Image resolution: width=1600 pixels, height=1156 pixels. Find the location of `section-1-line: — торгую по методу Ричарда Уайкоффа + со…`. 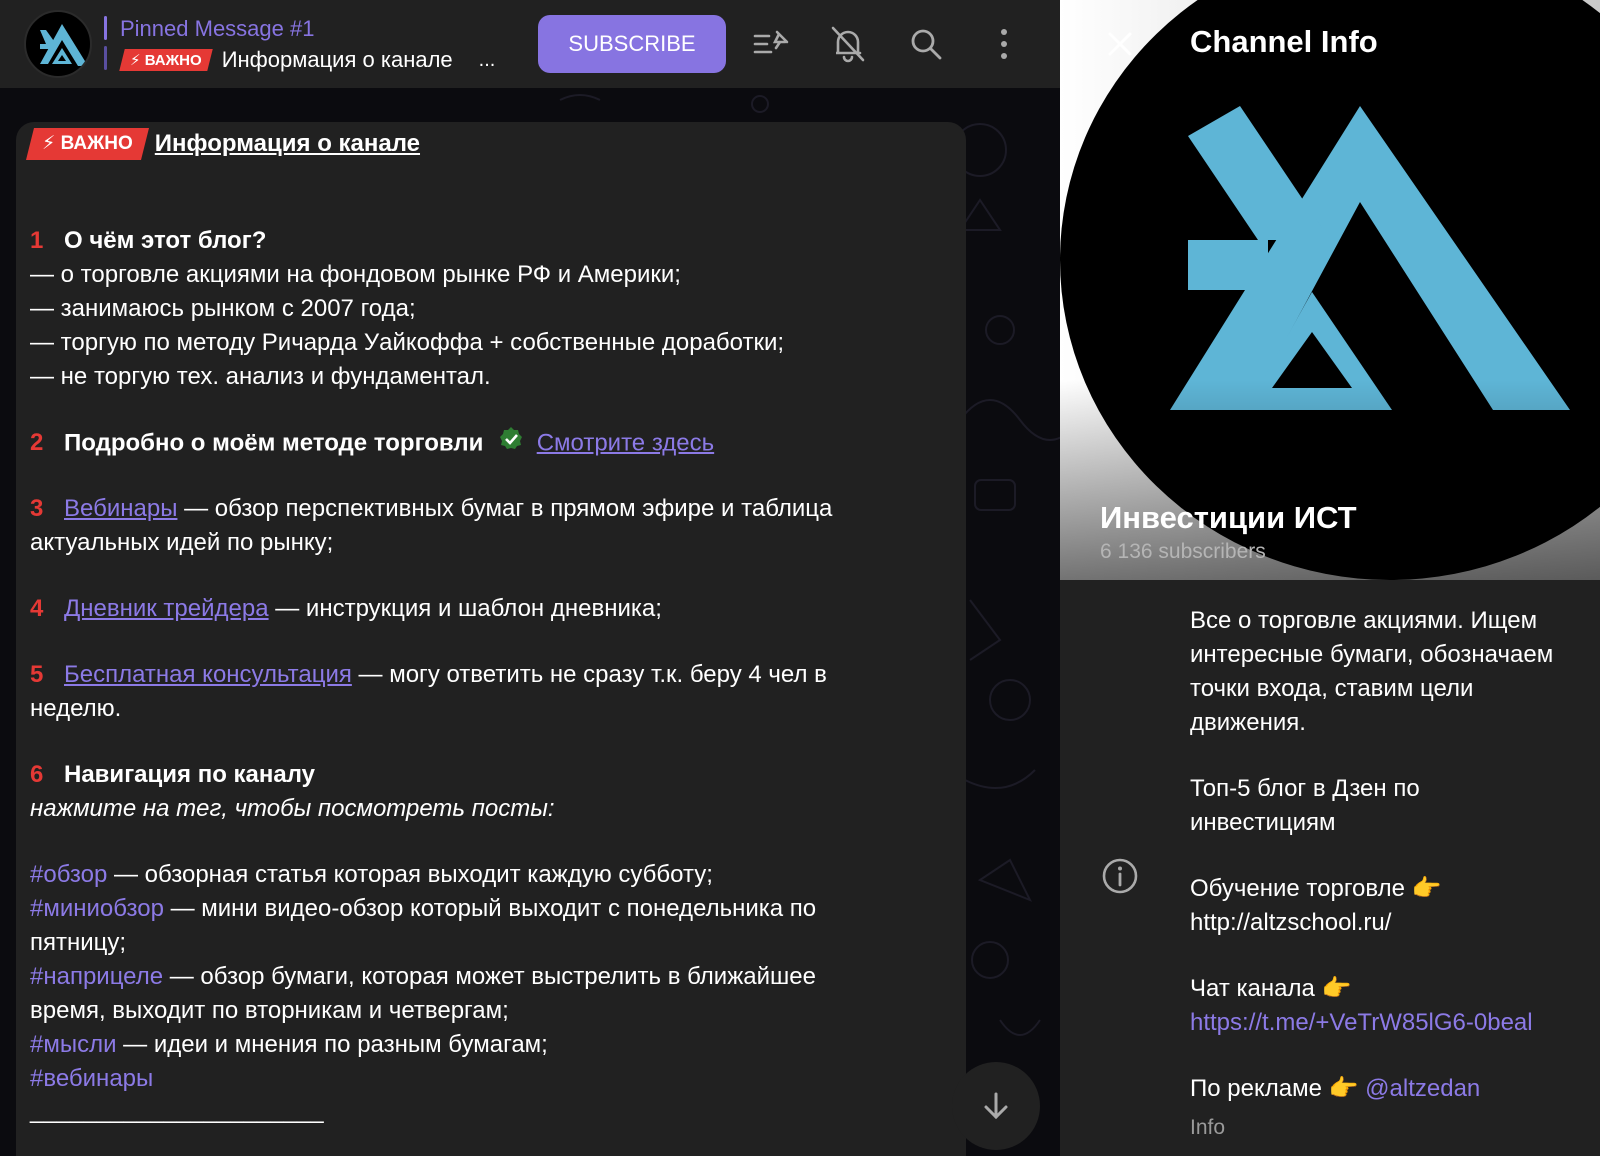

section-1-line: — торгую по методу Ричарда Уайкоффа + со… is located at coordinates (407, 342).